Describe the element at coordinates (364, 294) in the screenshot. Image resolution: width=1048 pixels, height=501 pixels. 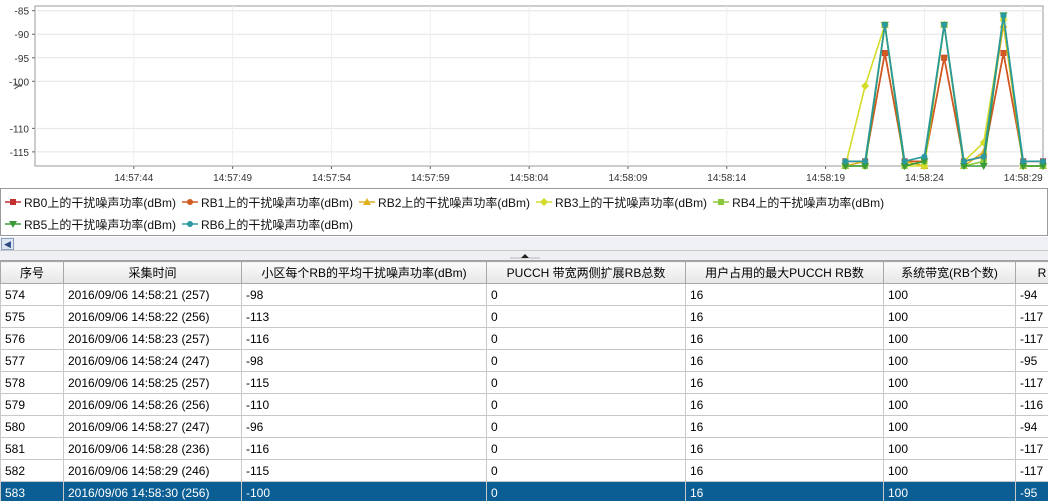
I see `table-cell: -98` at that location.